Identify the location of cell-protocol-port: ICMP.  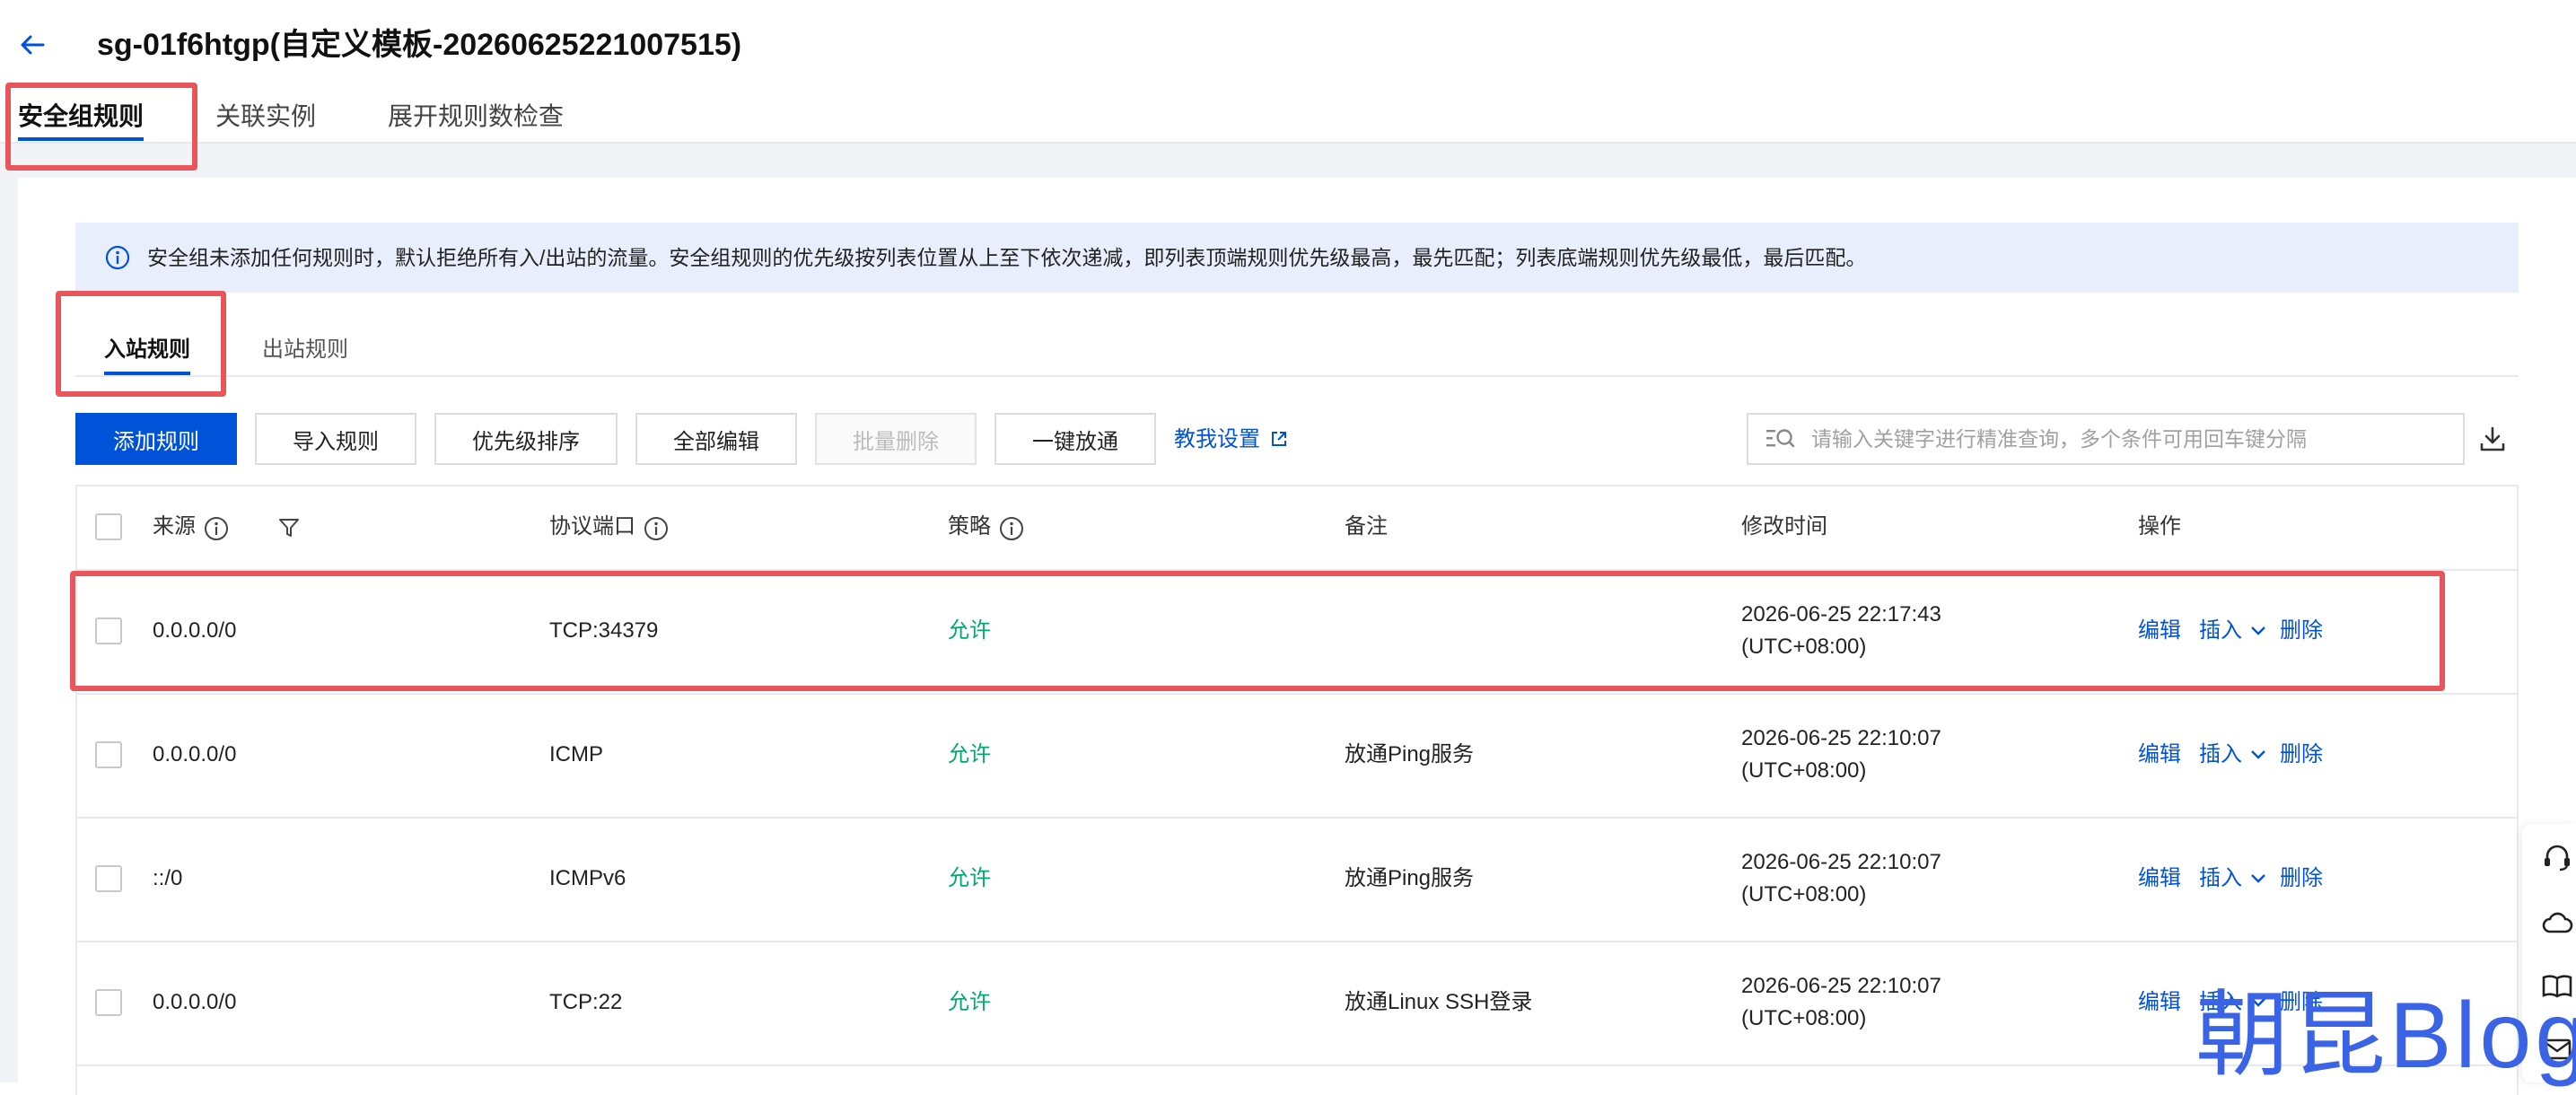
(576, 754).